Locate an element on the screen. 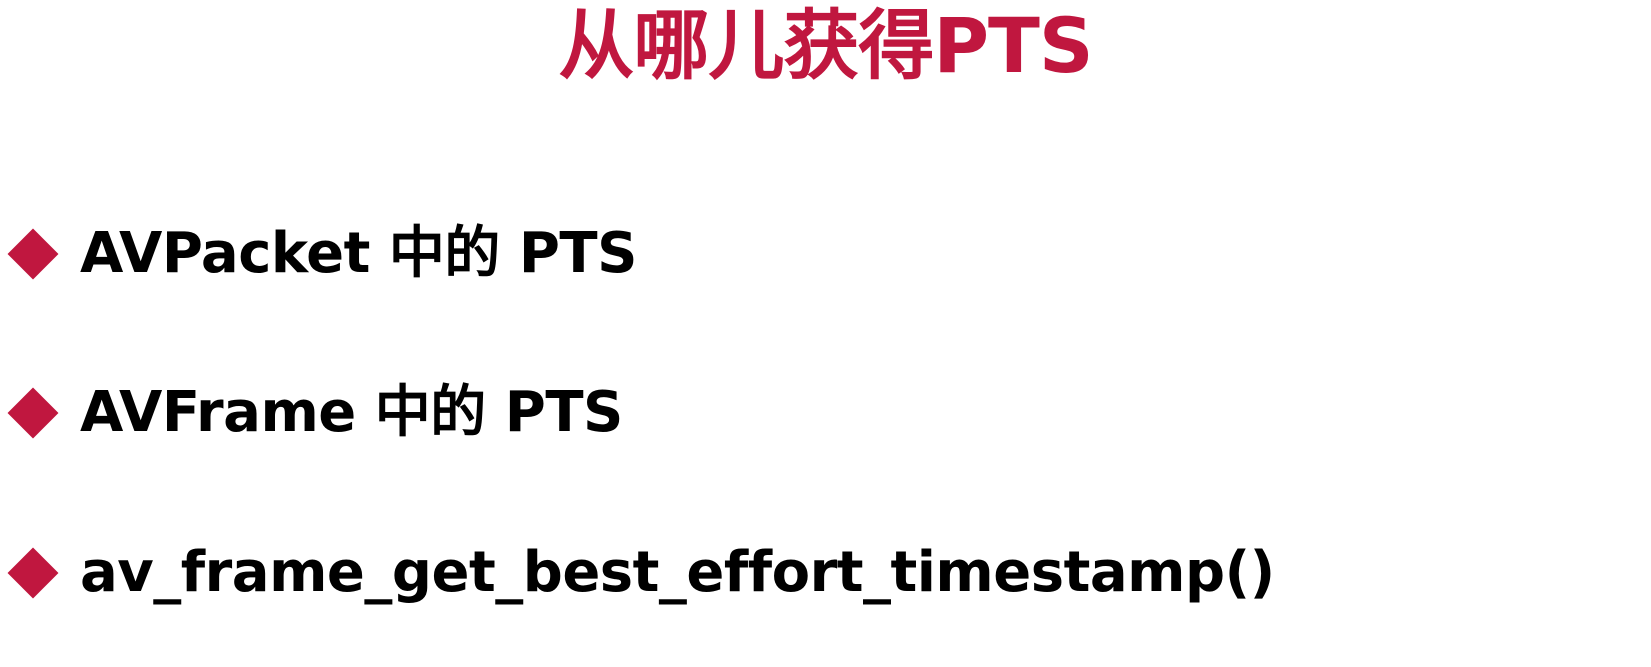  bullet-text: AVPacket 中的 PTS is located at coordinates (358, 253).